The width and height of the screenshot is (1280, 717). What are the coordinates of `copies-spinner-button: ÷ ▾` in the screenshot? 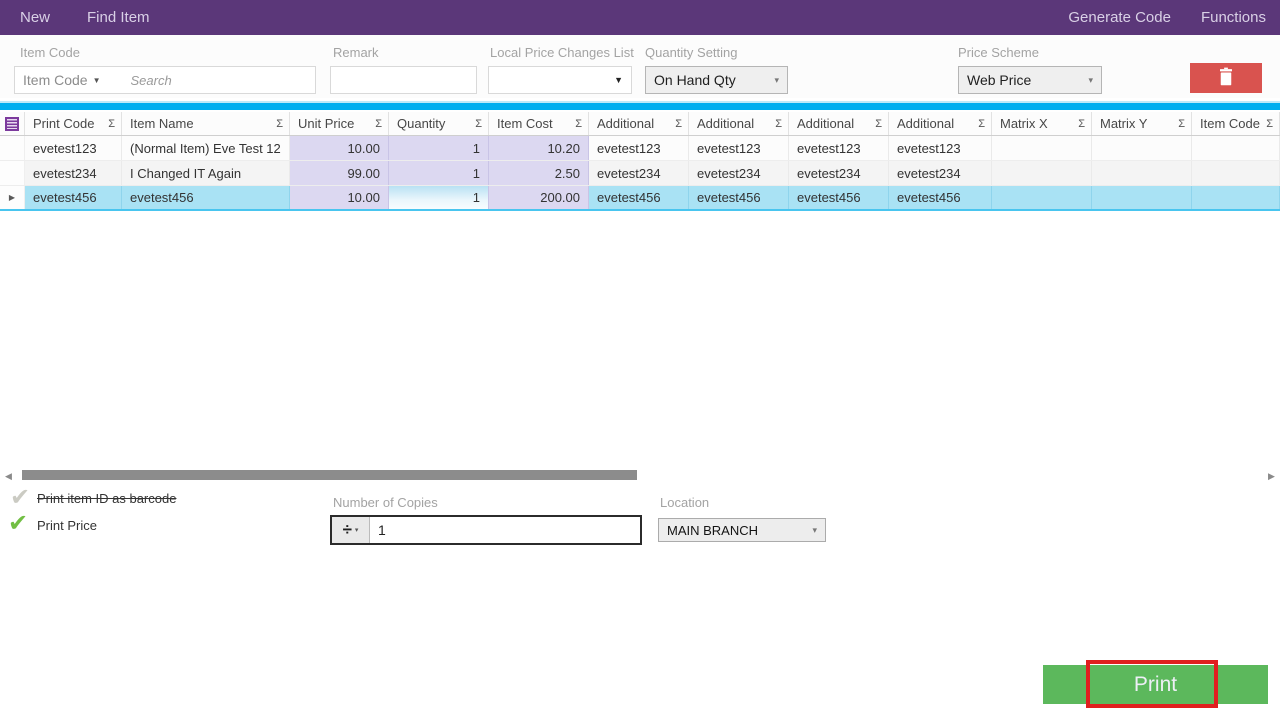 It's located at (351, 530).